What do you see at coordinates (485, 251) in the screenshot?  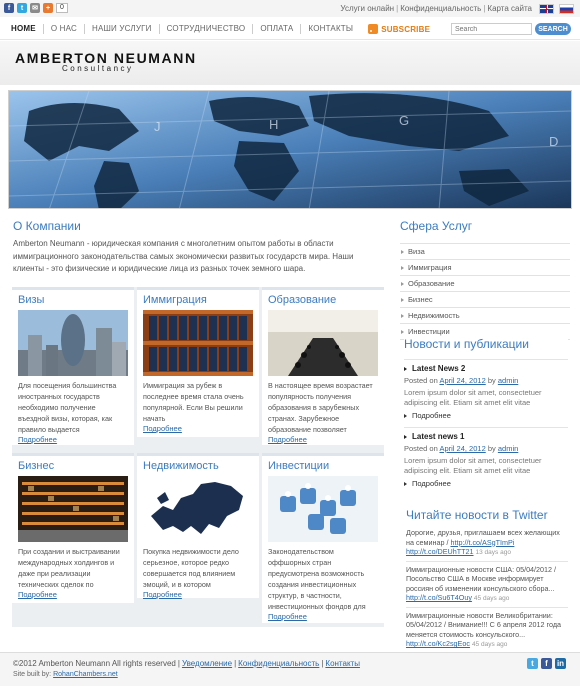 I see `service-item-visa: Виза` at bounding box center [485, 251].